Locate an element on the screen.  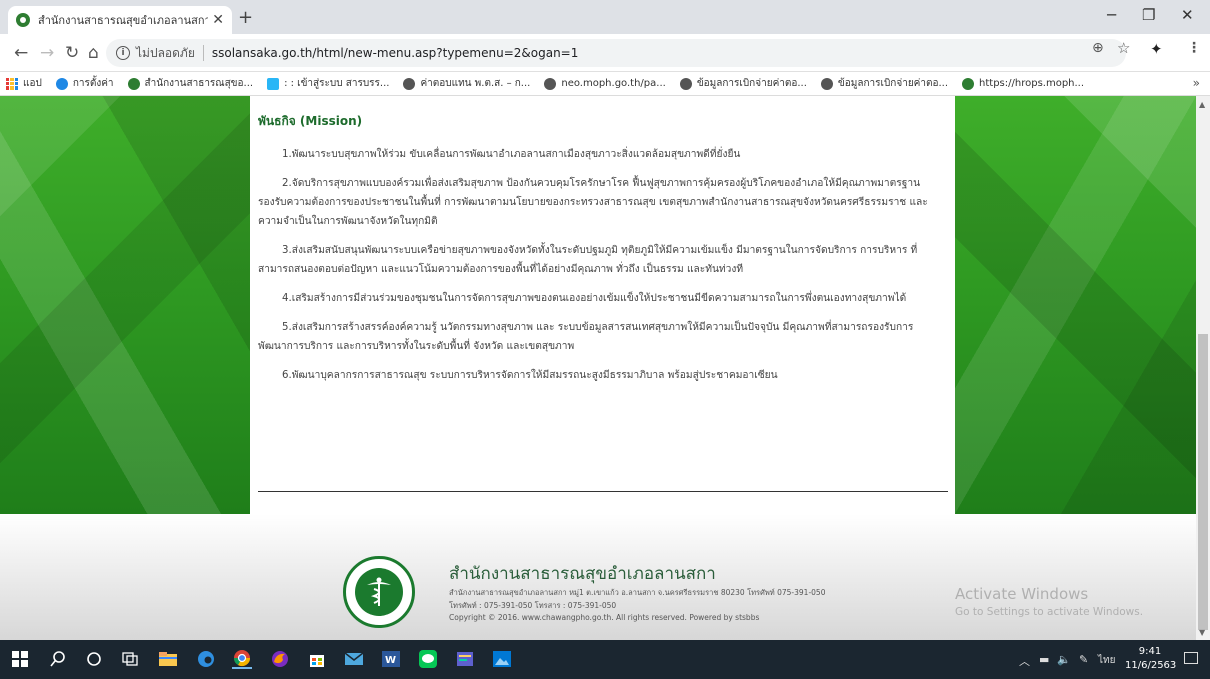
scroll-down-icon: ▼ is located at coordinates (1202, 632).